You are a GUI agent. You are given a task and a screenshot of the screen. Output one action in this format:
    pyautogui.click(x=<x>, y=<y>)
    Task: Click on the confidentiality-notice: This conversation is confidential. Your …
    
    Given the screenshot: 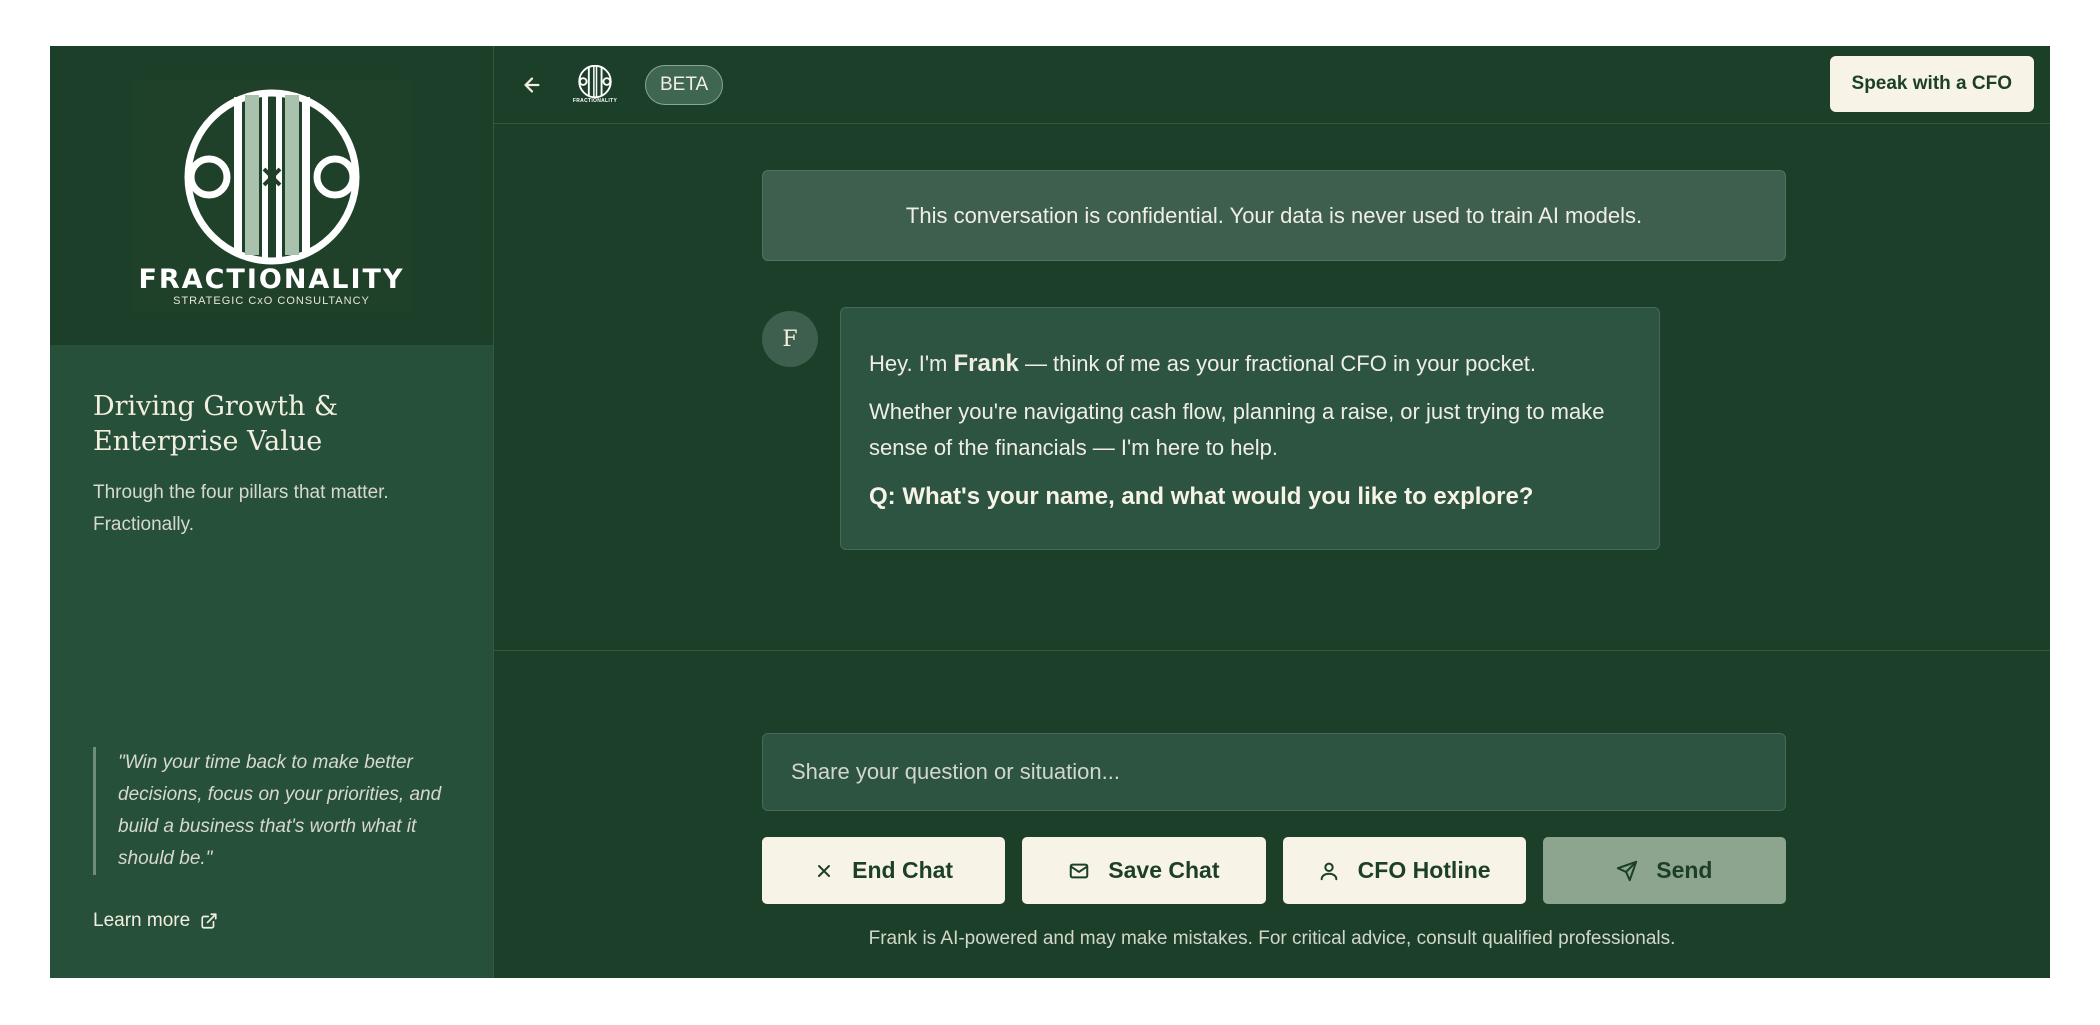 What is the action you would take?
    pyautogui.click(x=1274, y=215)
    